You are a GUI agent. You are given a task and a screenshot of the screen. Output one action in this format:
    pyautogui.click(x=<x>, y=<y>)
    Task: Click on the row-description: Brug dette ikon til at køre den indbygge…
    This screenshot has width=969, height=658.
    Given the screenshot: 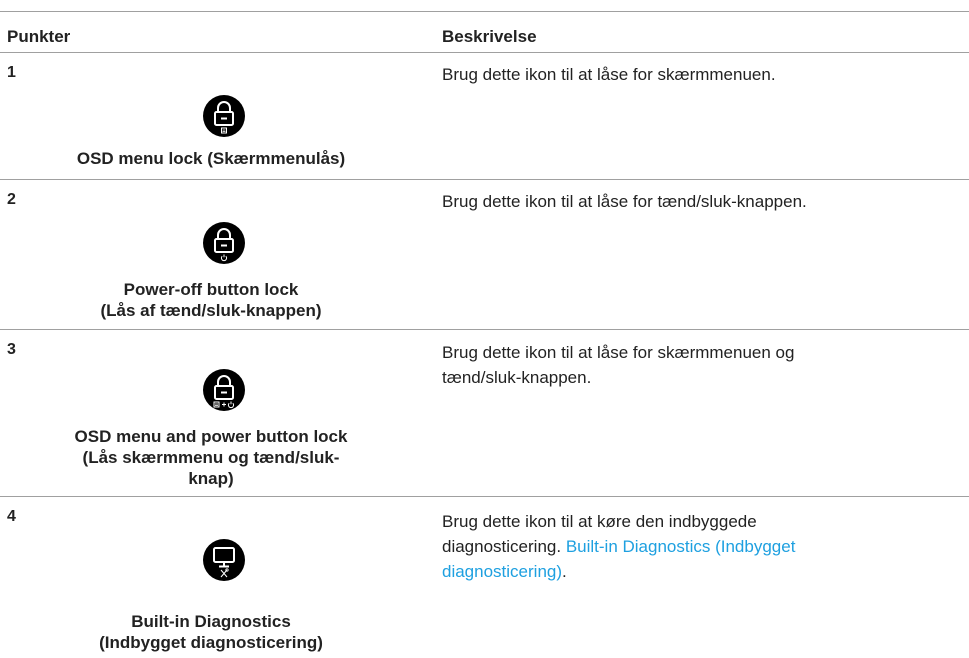 What is the action you would take?
    pyautogui.click(x=619, y=546)
    